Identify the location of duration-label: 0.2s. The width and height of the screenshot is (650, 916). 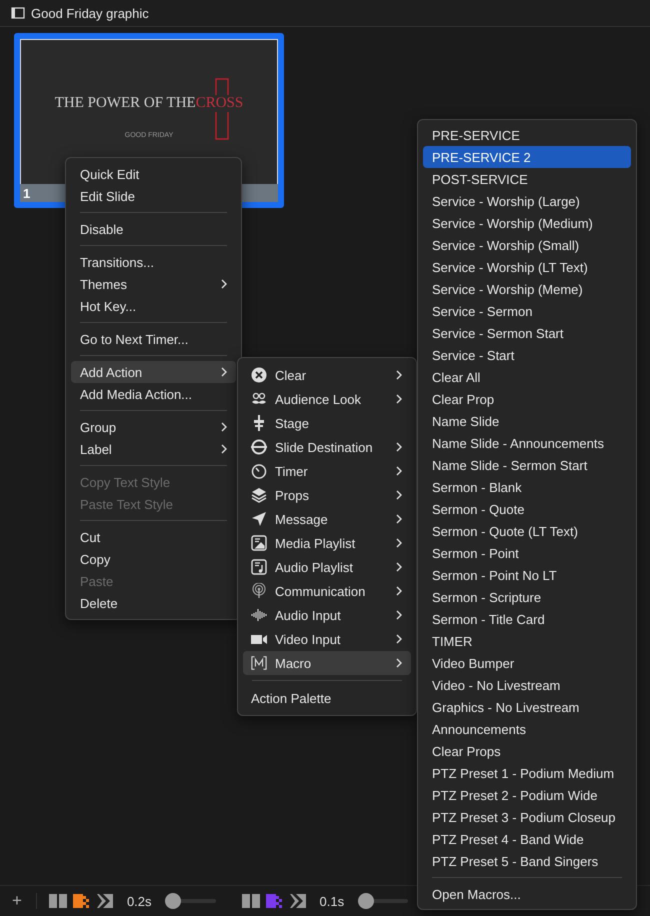
(139, 901).